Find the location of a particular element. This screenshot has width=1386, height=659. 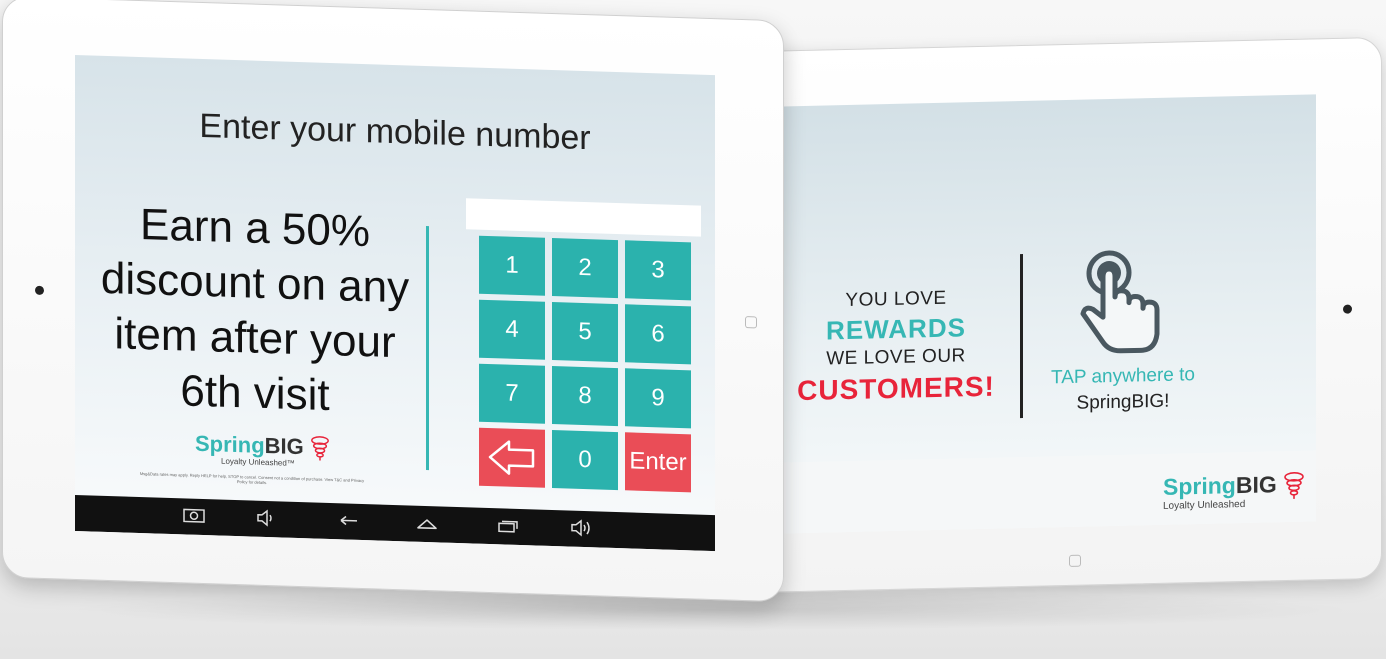

back-arrow-icon is located at coordinates (511, 457).